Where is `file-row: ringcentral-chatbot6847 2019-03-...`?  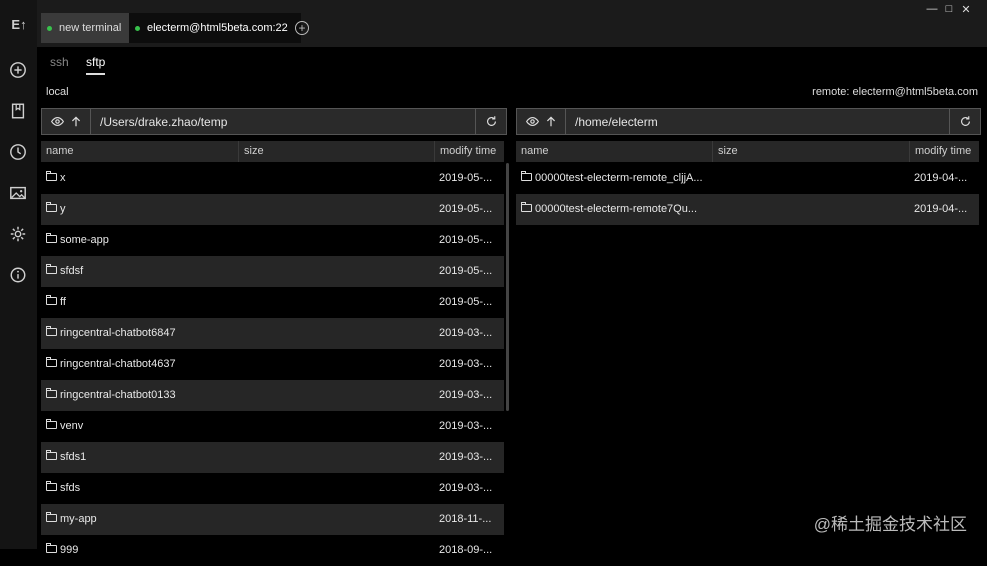 file-row: ringcentral-chatbot6847 2019-03-... is located at coordinates (272, 333).